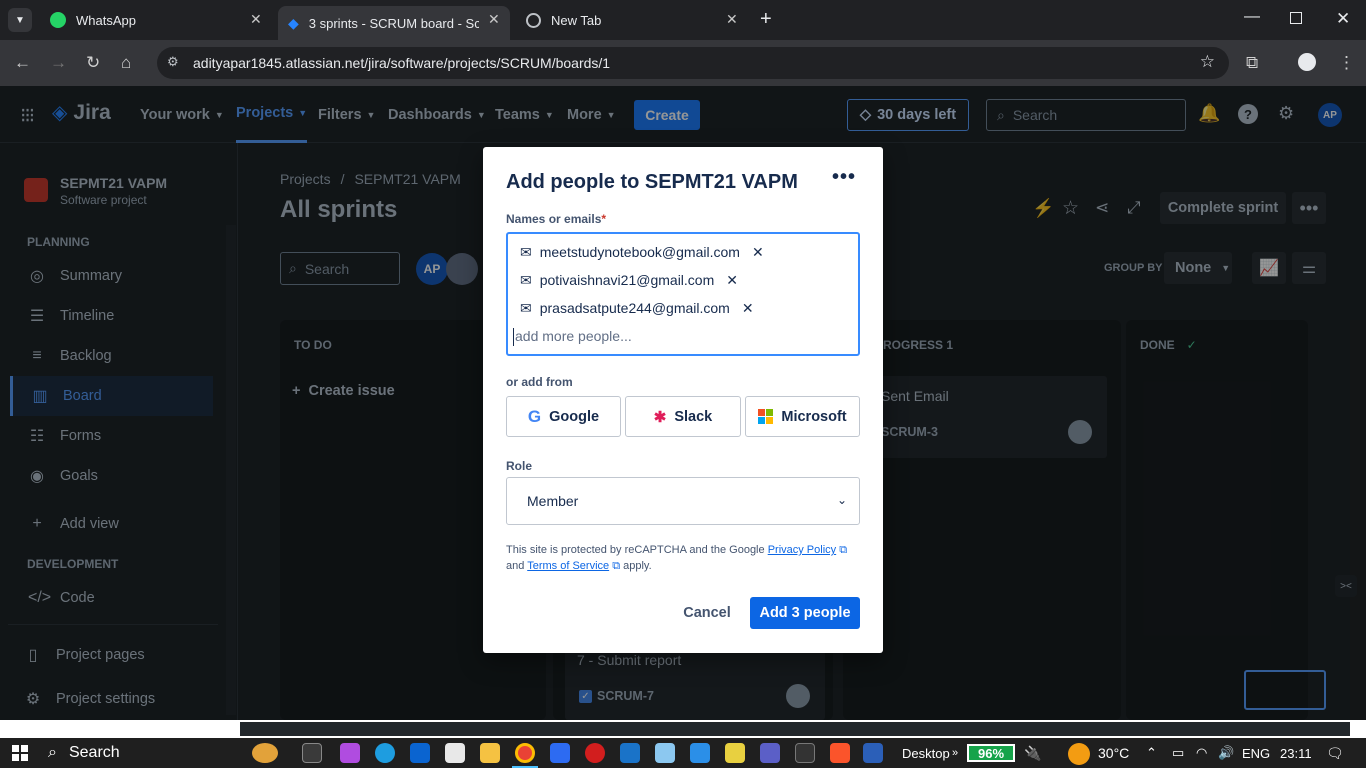 This screenshot has height=768, width=1366. What do you see at coordinates (58, 63) in the screenshot?
I see `forward-icon: →` at bounding box center [58, 63].